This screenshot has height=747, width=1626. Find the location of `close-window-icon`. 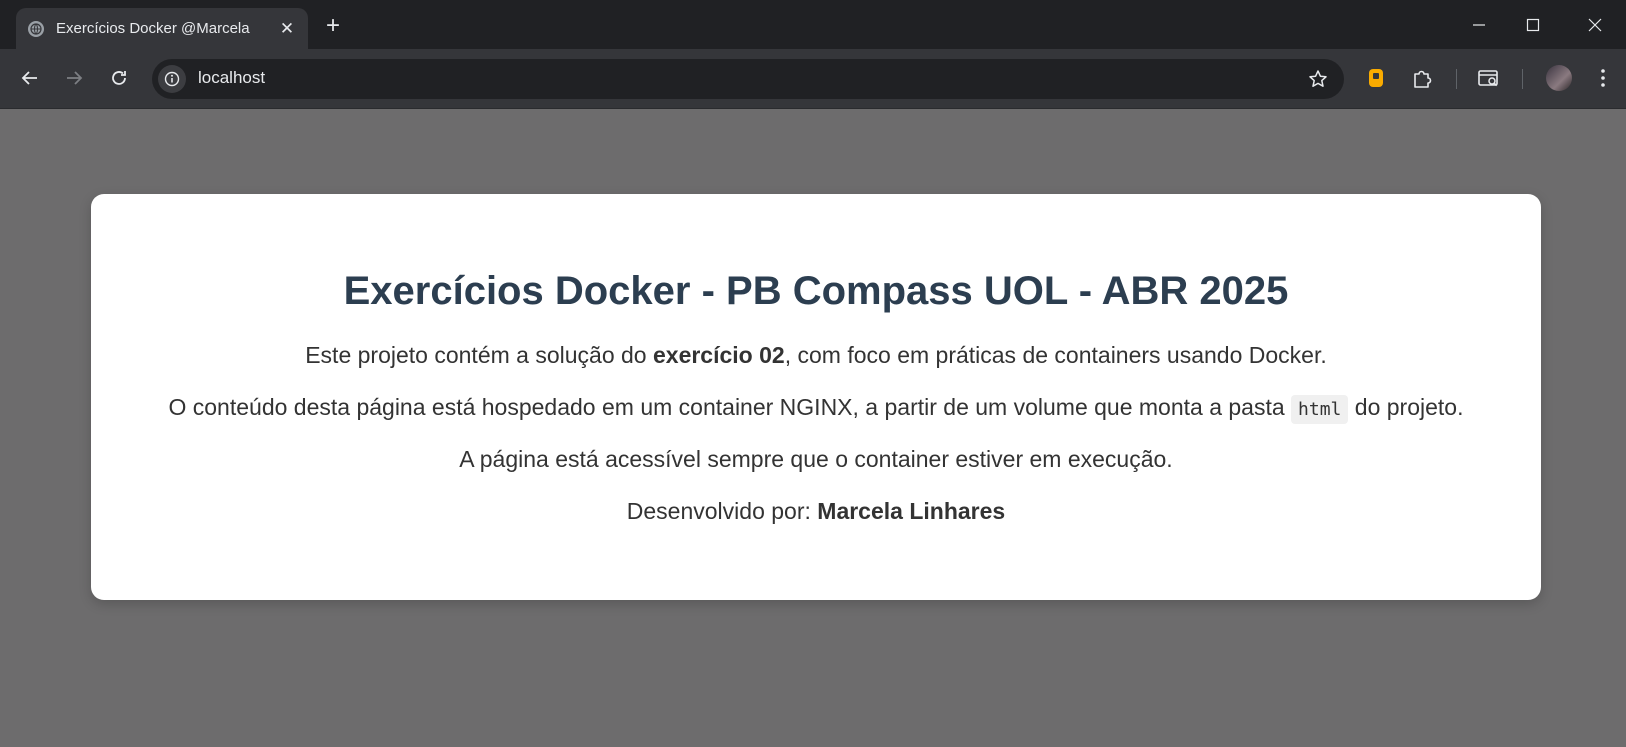

close-window-icon is located at coordinates (1595, 25).